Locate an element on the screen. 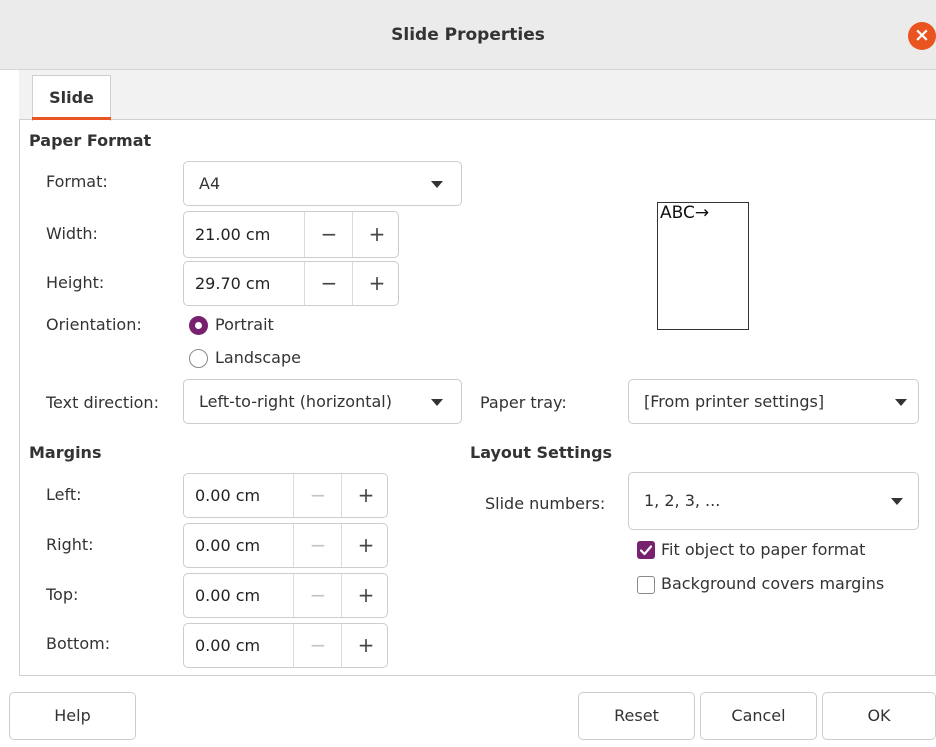 Image resolution: width=936 pixels, height=747 pixels. margin-bottom-label: Bottom: is located at coordinates (78, 643).